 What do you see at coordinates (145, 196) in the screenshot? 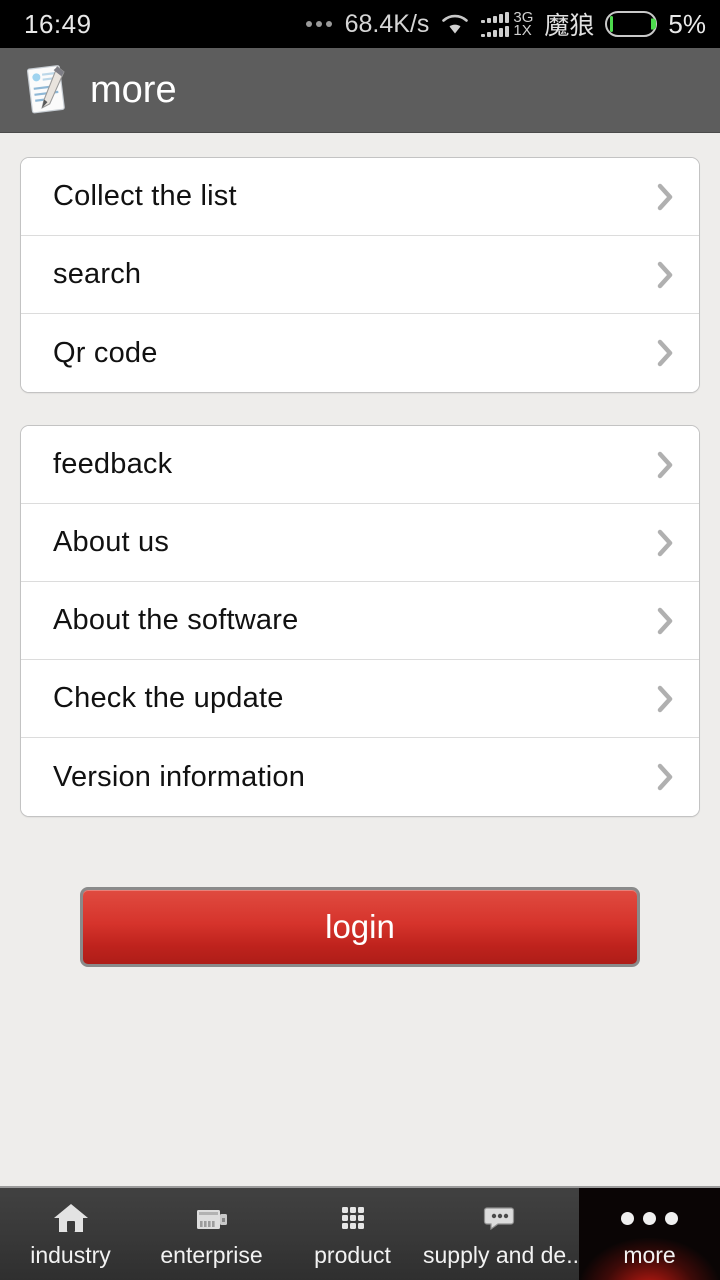
I see `list-item-label: Collect the list` at bounding box center [145, 196].